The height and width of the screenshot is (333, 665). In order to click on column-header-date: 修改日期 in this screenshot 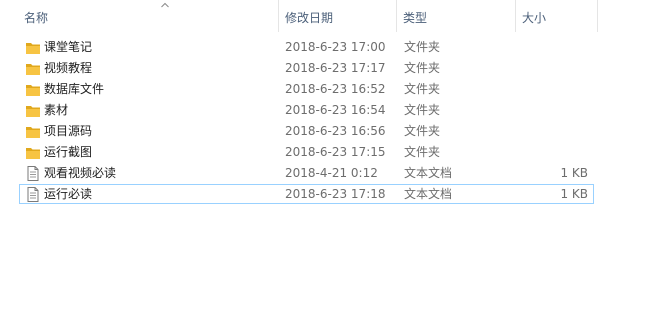, I will do `click(338, 16)`.